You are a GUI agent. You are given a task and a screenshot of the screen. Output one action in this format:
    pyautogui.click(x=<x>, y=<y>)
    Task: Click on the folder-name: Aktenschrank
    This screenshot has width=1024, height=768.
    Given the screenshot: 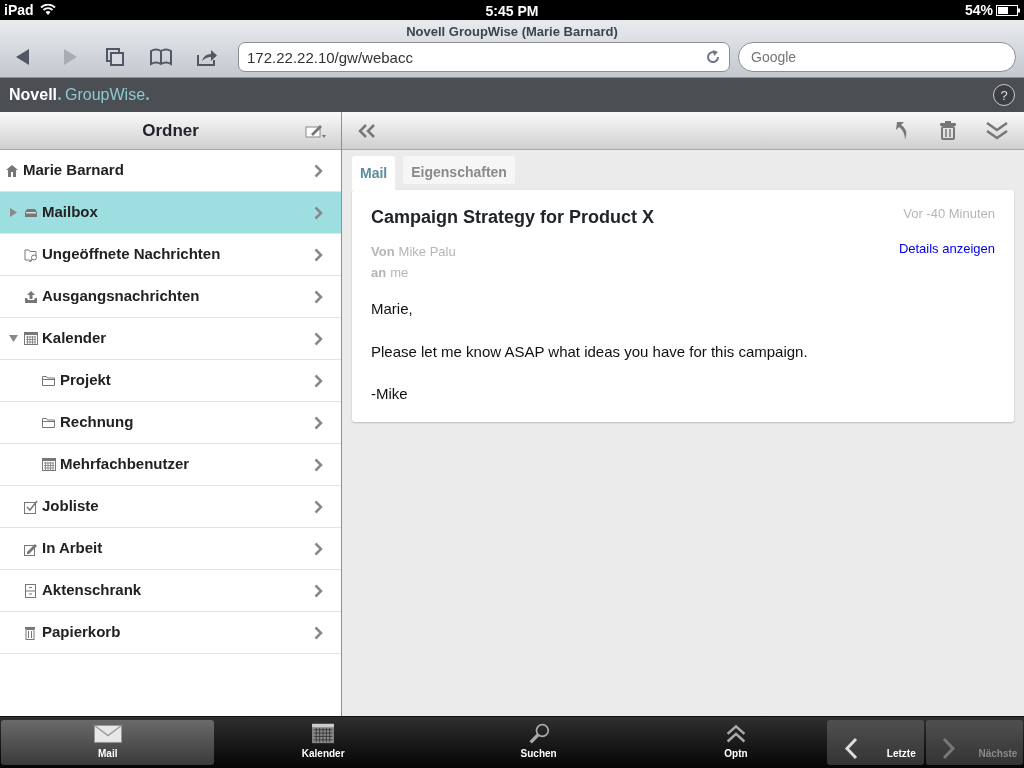 What is the action you would take?
    pyautogui.click(x=92, y=590)
    